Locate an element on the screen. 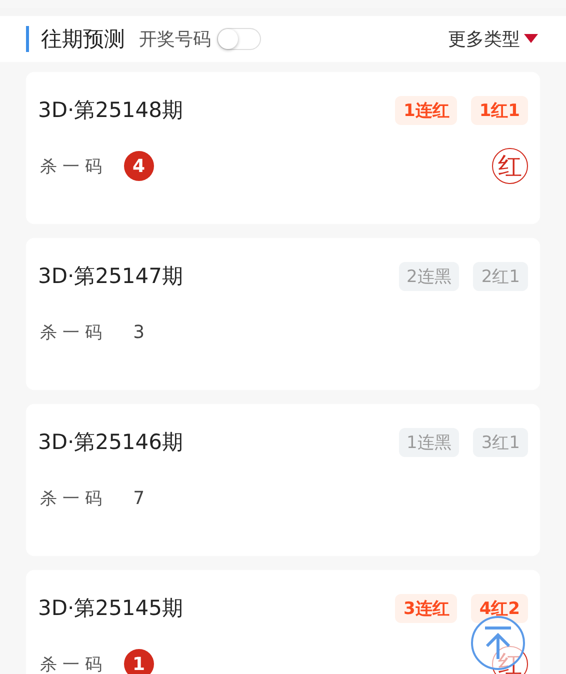 Image resolution: width=566 pixels, height=674 pixels. section-title: 往期预测 is located at coordinates (83, 39).